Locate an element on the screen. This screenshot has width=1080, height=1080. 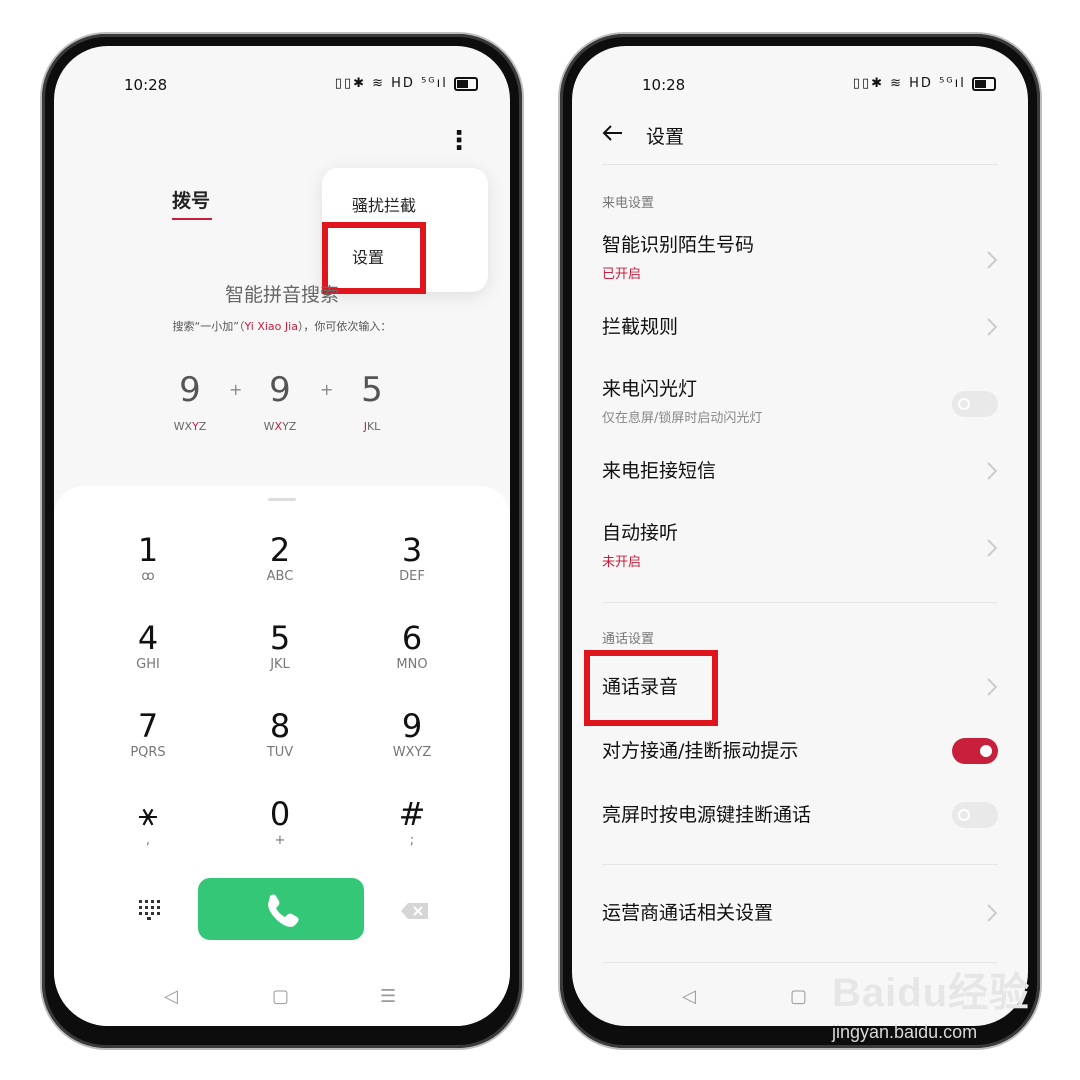
tab-dial: 拨号 is located at coordinates (191, 199).